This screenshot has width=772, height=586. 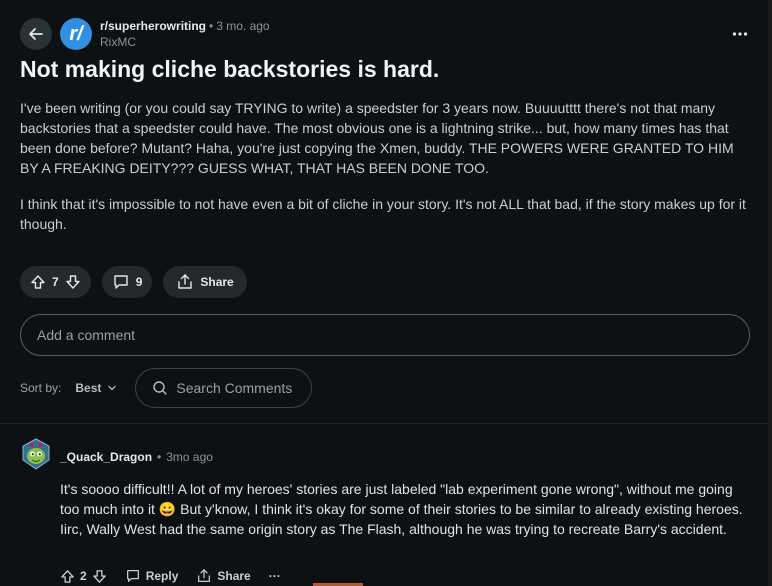 I want to click on reply-button: Reply, so click(x=152, y=576).